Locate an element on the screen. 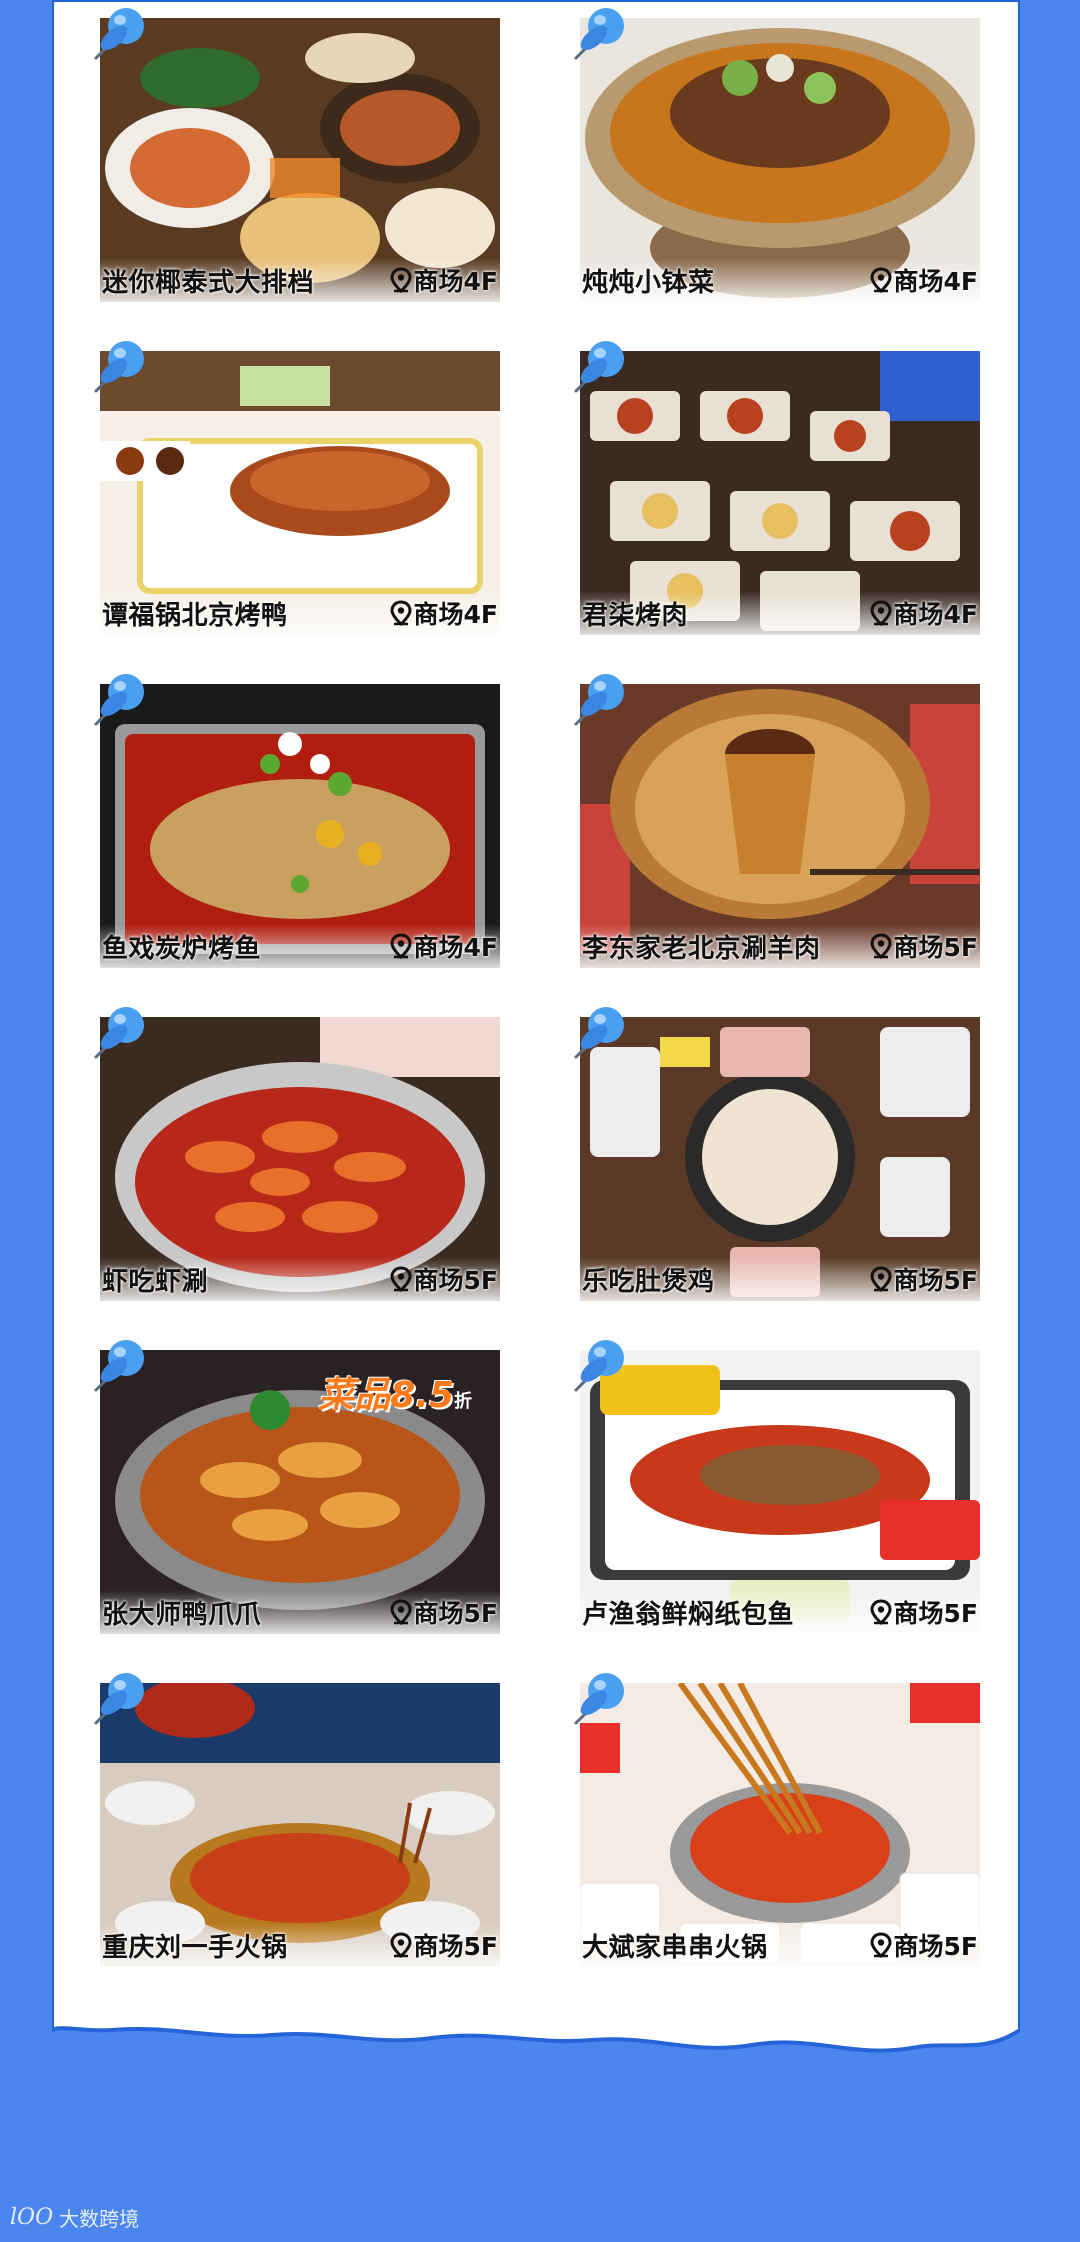 This screenshot has height=2242, width=1080. restaurant-card: 君柒烤肉 商场4F is located at coordinates (780, 493).